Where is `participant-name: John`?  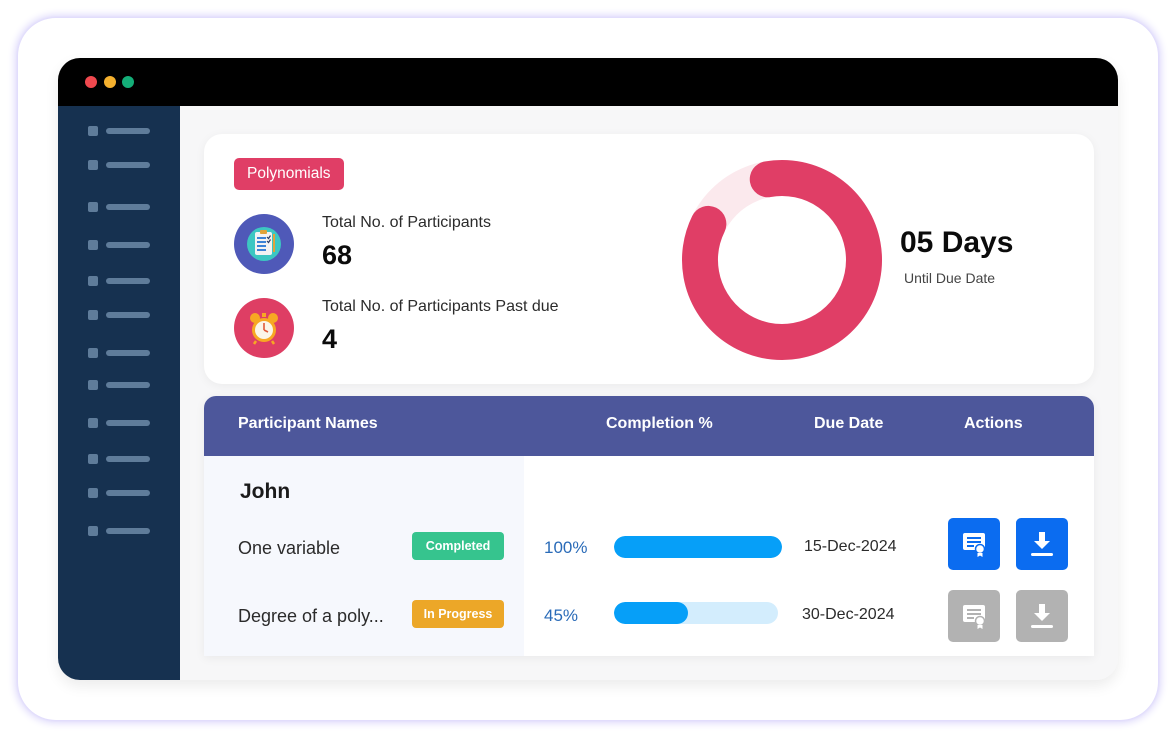
participant-name: John is located at coordinates (265, 491).